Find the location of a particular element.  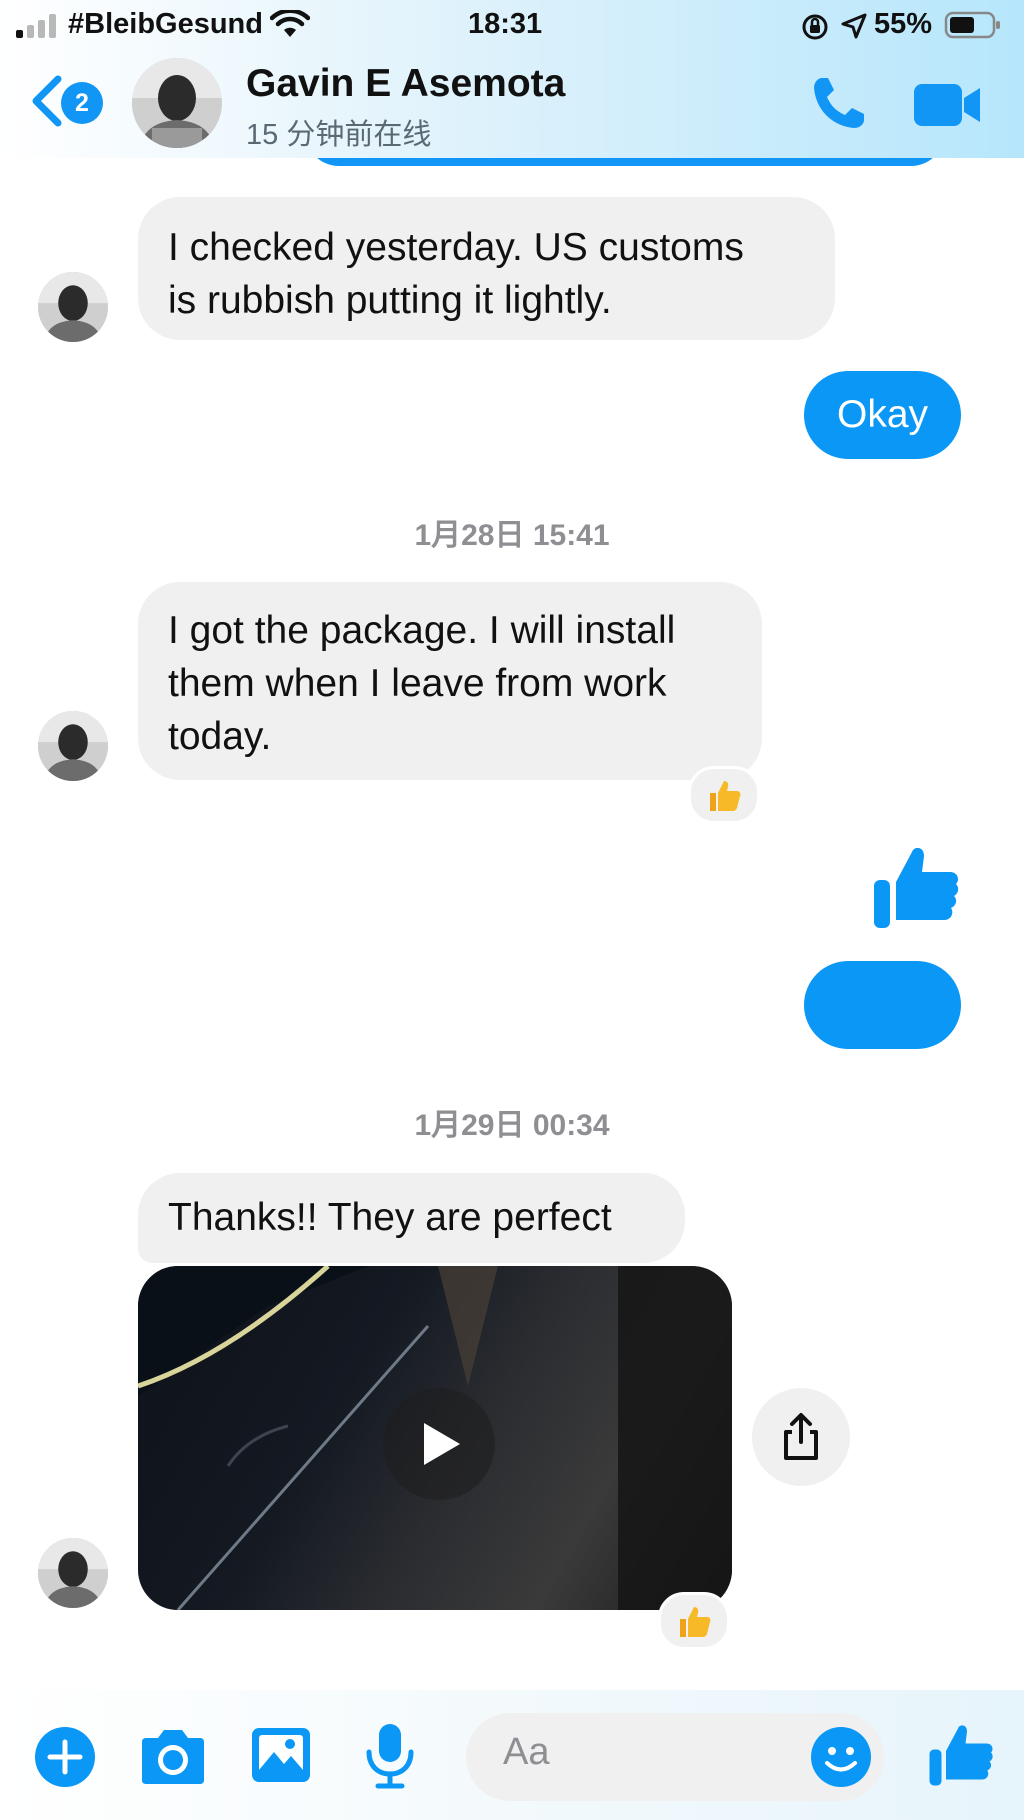

cellular-signal-icon is located at coordinates (39, 26).